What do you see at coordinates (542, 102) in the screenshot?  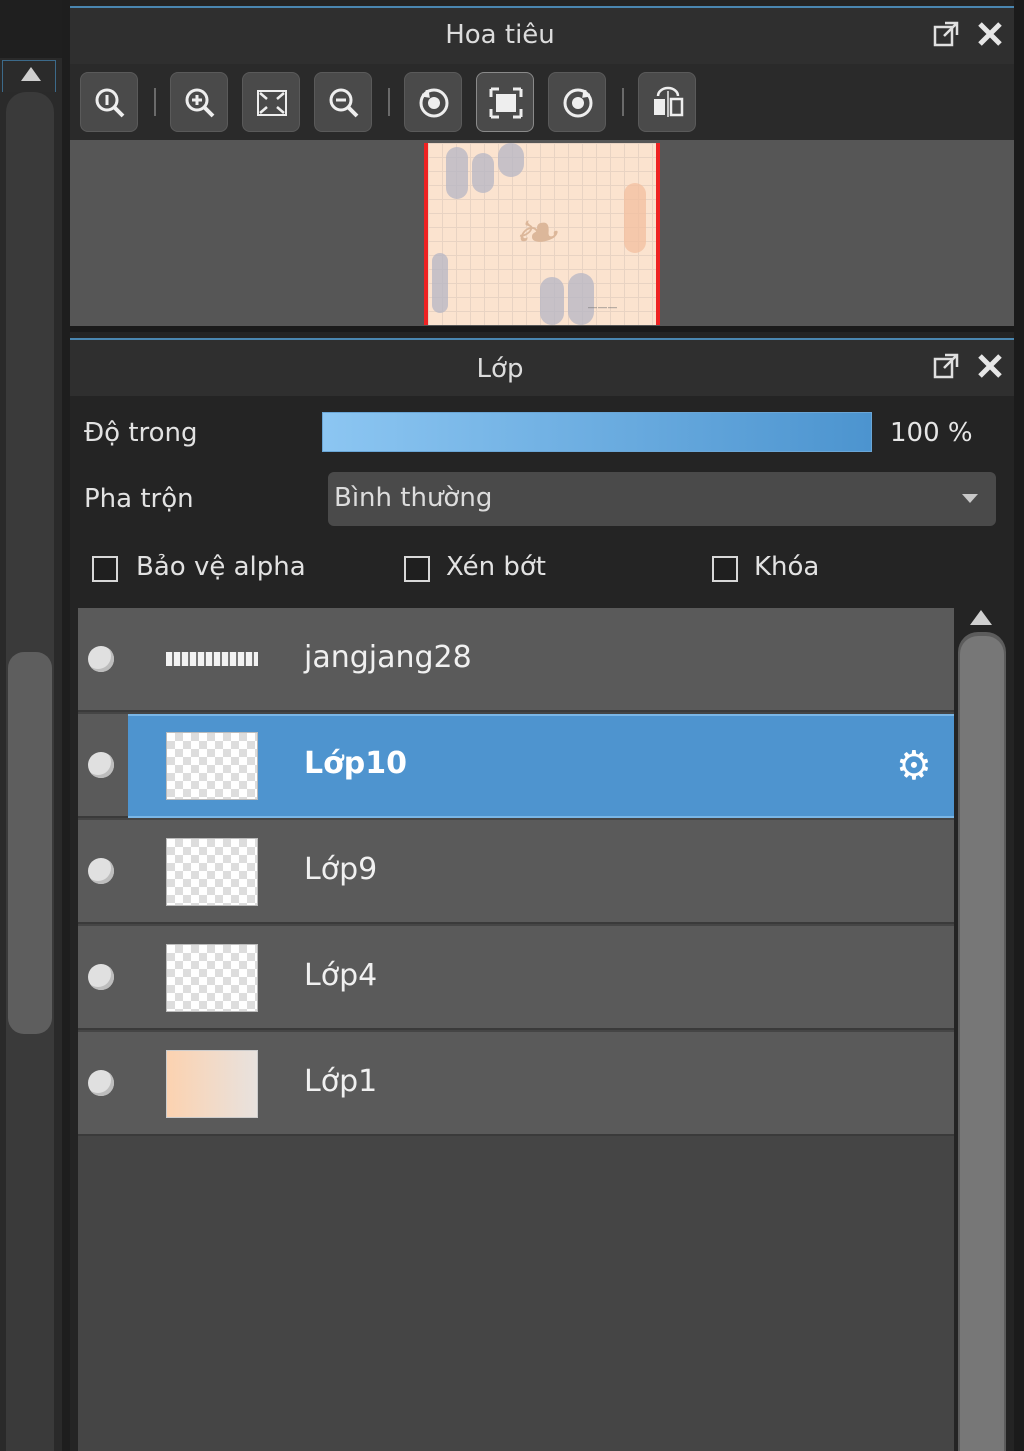 I see `navigator-toolbar` at bounding box center [542, 102].